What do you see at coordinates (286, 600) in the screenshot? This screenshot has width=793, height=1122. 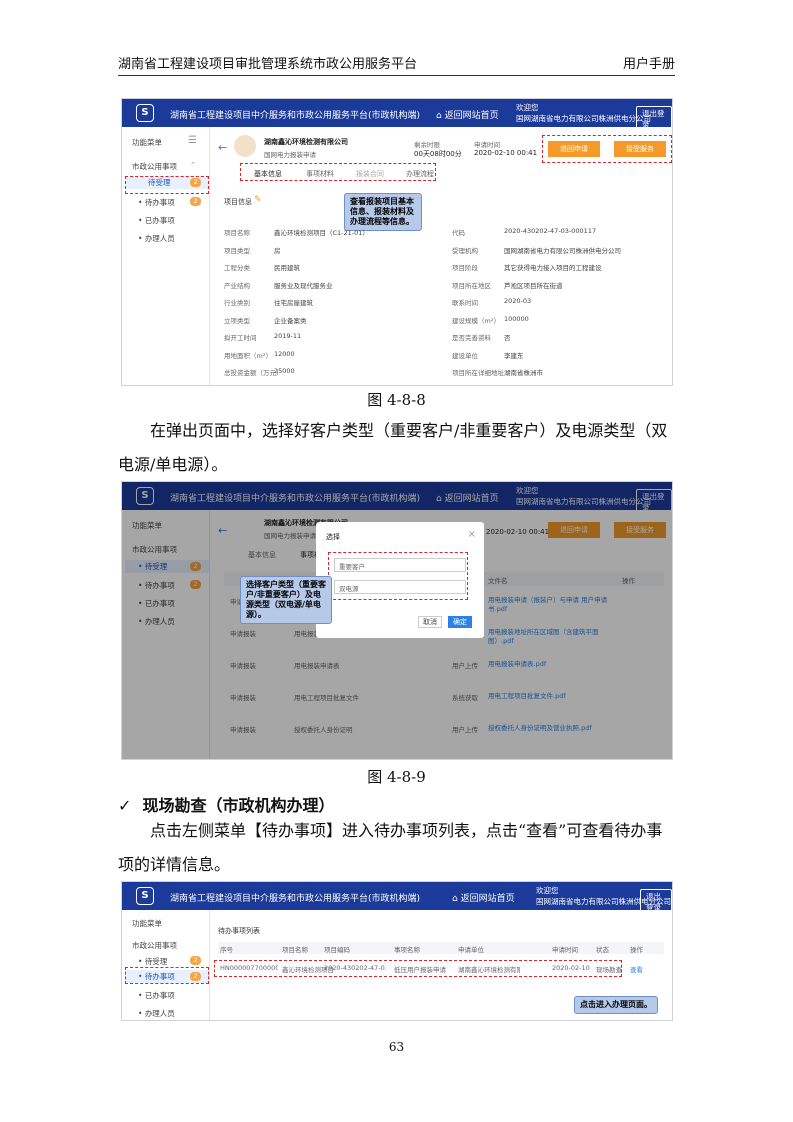 I see `callout-select: 选择客户类型（重要客户/非重要客户）及电源类型（双电源/单电源）。` at bounding box center [286, 600].